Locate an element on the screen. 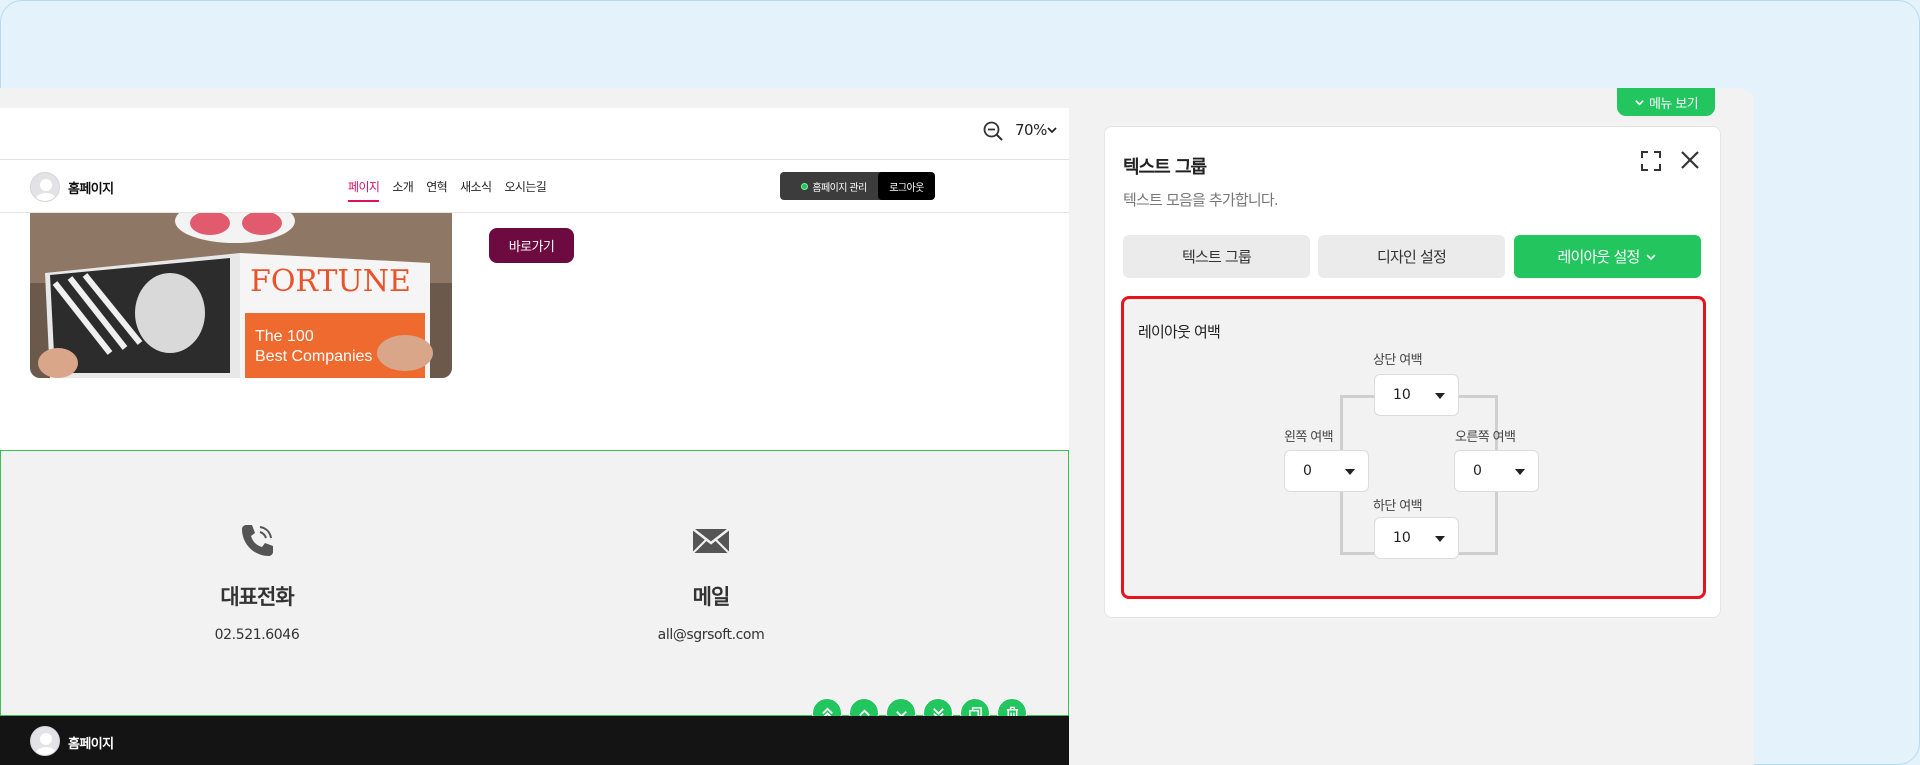 Image resolution: width=1920 pixels, height=765 pixels. menu-view-label: 메뉴 보기 is located at coordinates (1674, 104).